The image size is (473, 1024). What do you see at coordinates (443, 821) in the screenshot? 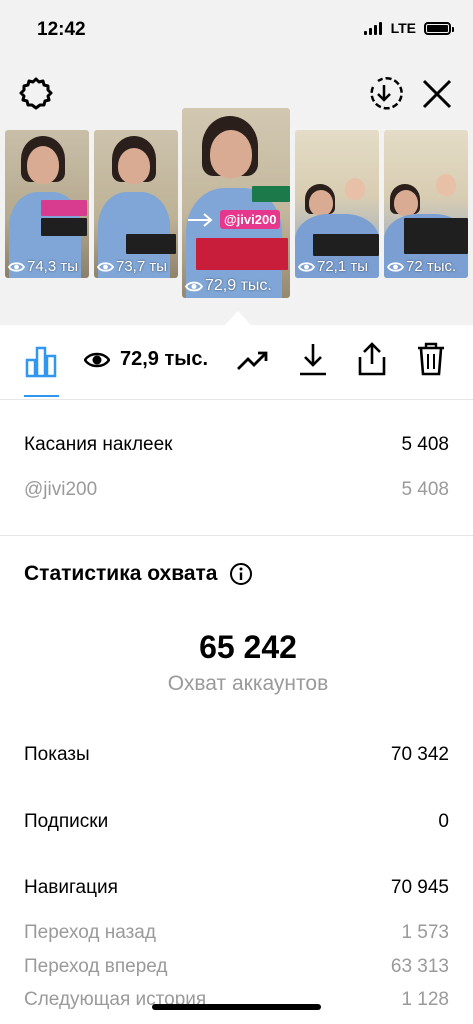
I see `follows-value: 0` at bounding box center [443, 821].